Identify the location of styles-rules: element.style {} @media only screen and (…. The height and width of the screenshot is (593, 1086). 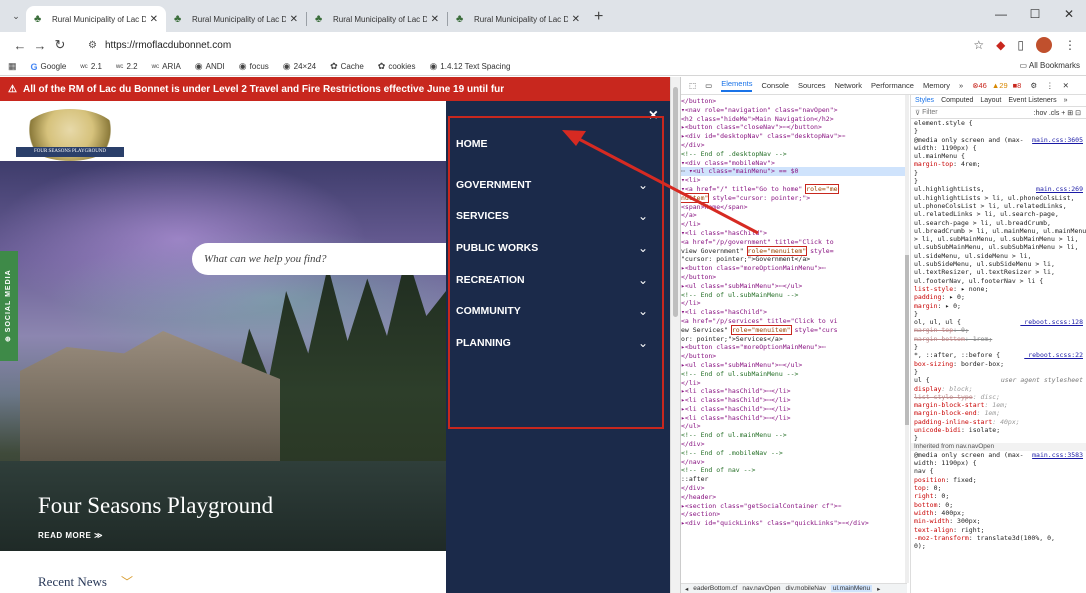
(998, 334).